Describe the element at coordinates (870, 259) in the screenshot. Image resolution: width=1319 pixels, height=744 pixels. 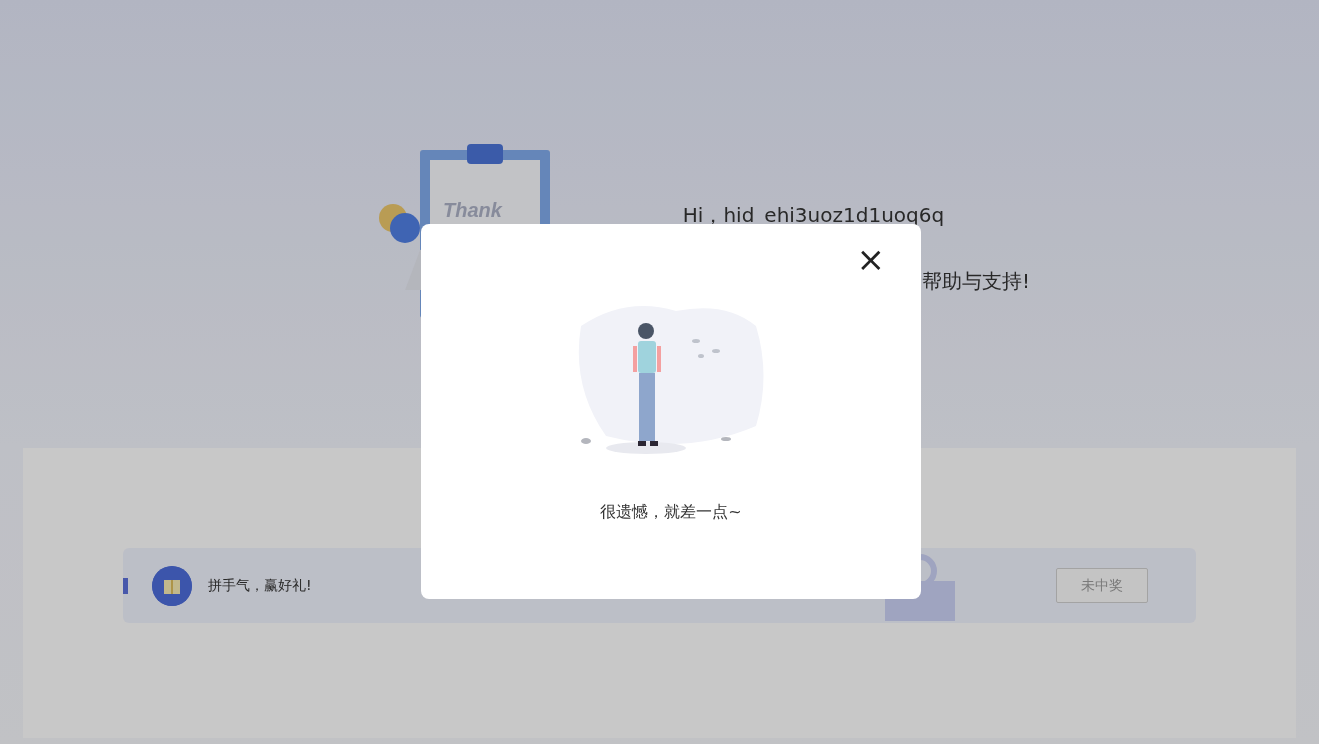
I see `close-button: ×` at that location.